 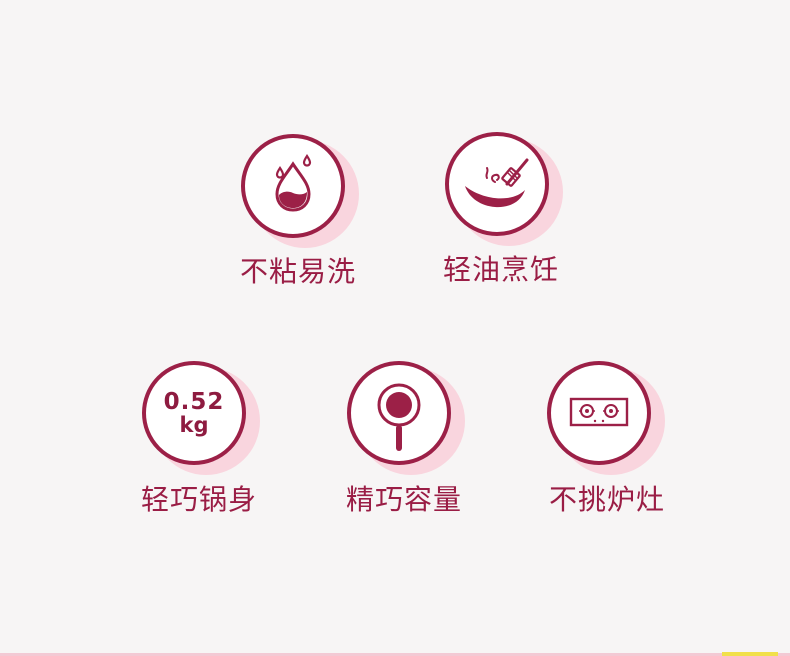 What do you see at coordinates (750, 654) in the screenshot?
I see `bottom-accent-strip` at bounding box center [750, 654].